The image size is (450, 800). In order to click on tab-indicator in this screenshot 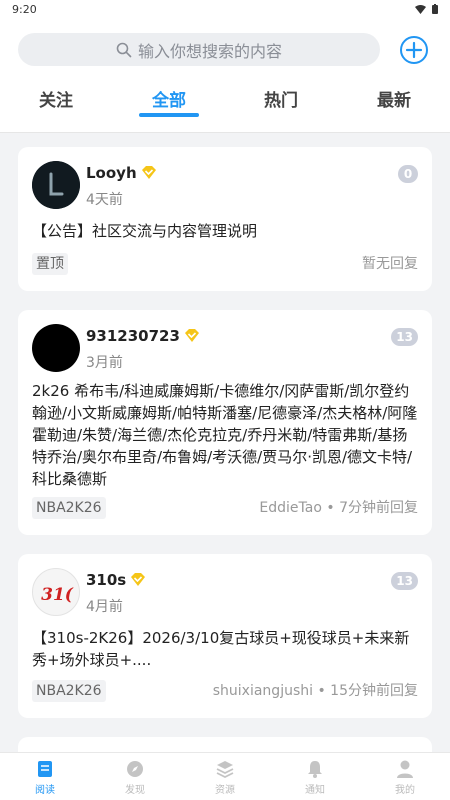, I will do `click(169, 115)`.